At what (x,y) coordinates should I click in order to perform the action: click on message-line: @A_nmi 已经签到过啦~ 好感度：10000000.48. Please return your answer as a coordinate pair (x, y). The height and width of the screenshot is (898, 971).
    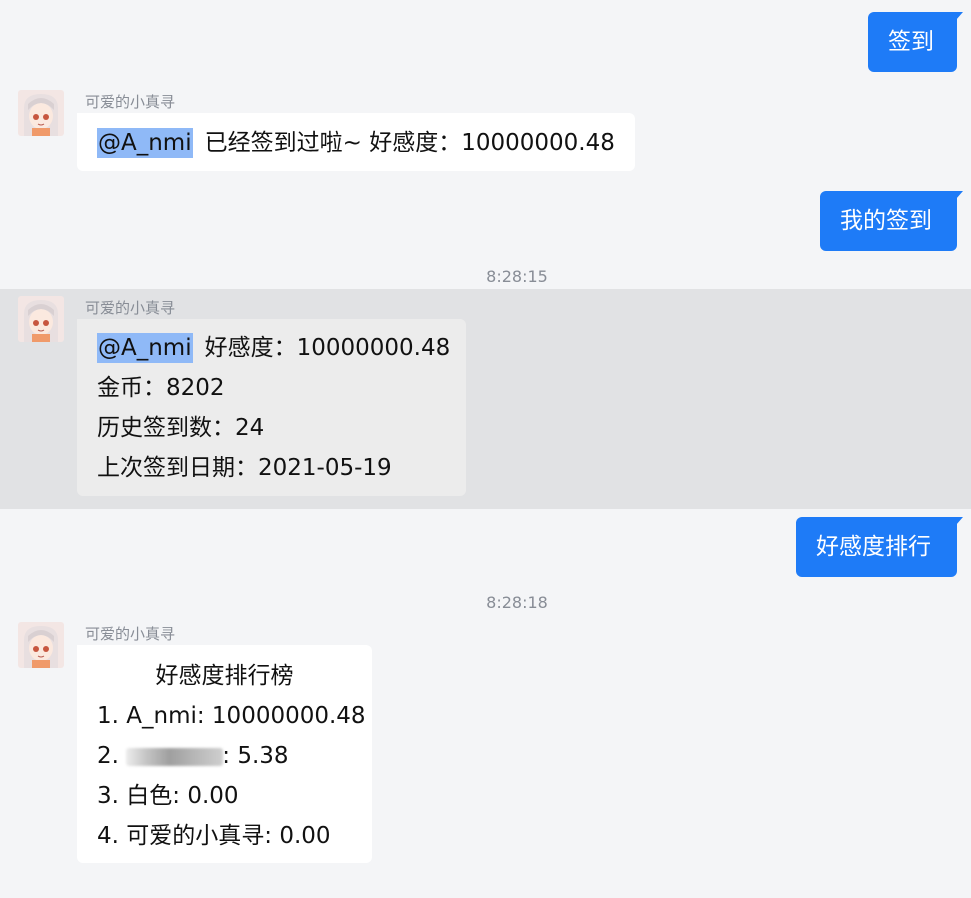
    Looking at the image, I should click on (356, 143).